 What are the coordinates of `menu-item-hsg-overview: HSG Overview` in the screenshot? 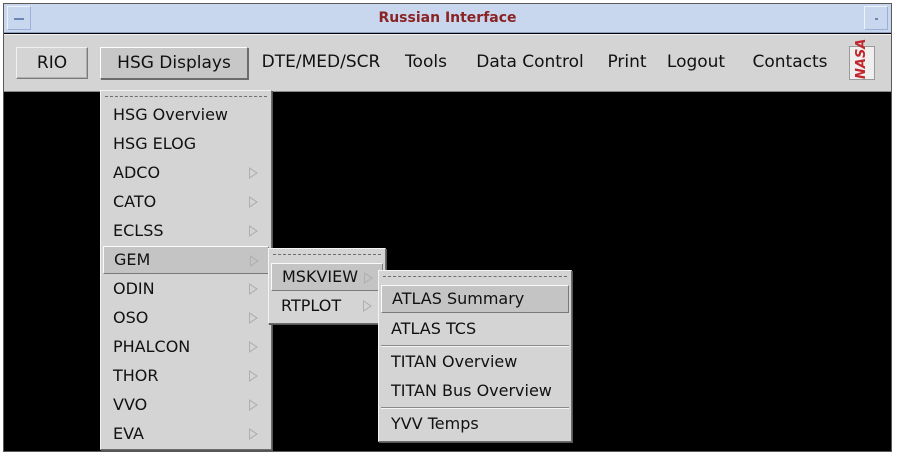 It's located at (186, 115).